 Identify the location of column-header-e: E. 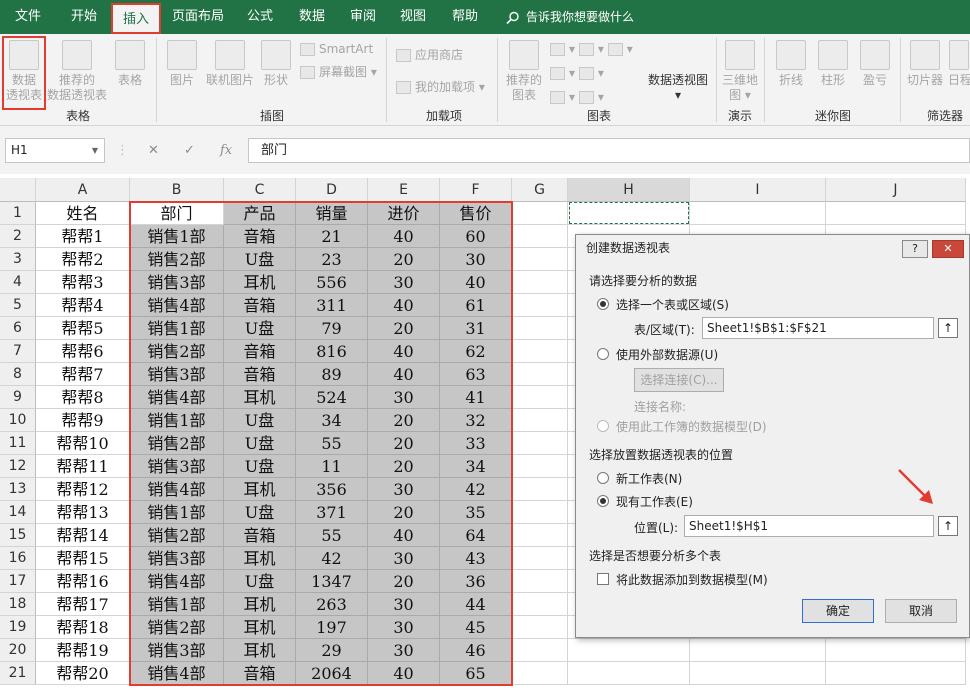
(404, 190).